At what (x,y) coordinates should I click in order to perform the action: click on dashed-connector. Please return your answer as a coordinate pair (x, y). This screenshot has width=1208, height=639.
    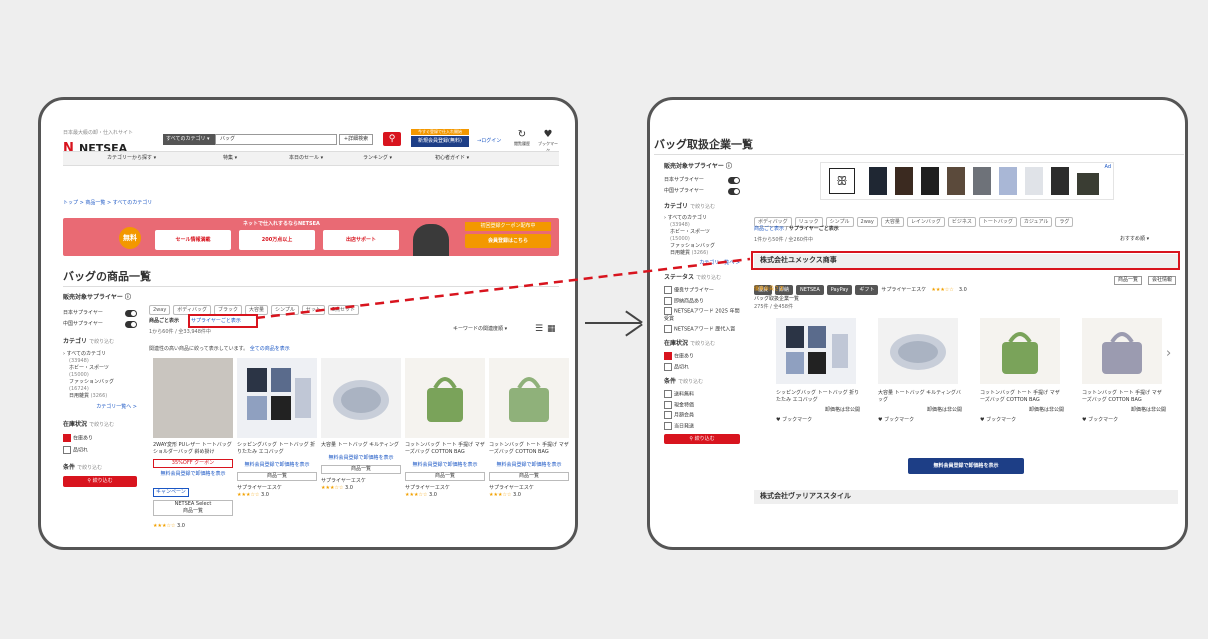
    Looking at the image, I should click on (503, 288).